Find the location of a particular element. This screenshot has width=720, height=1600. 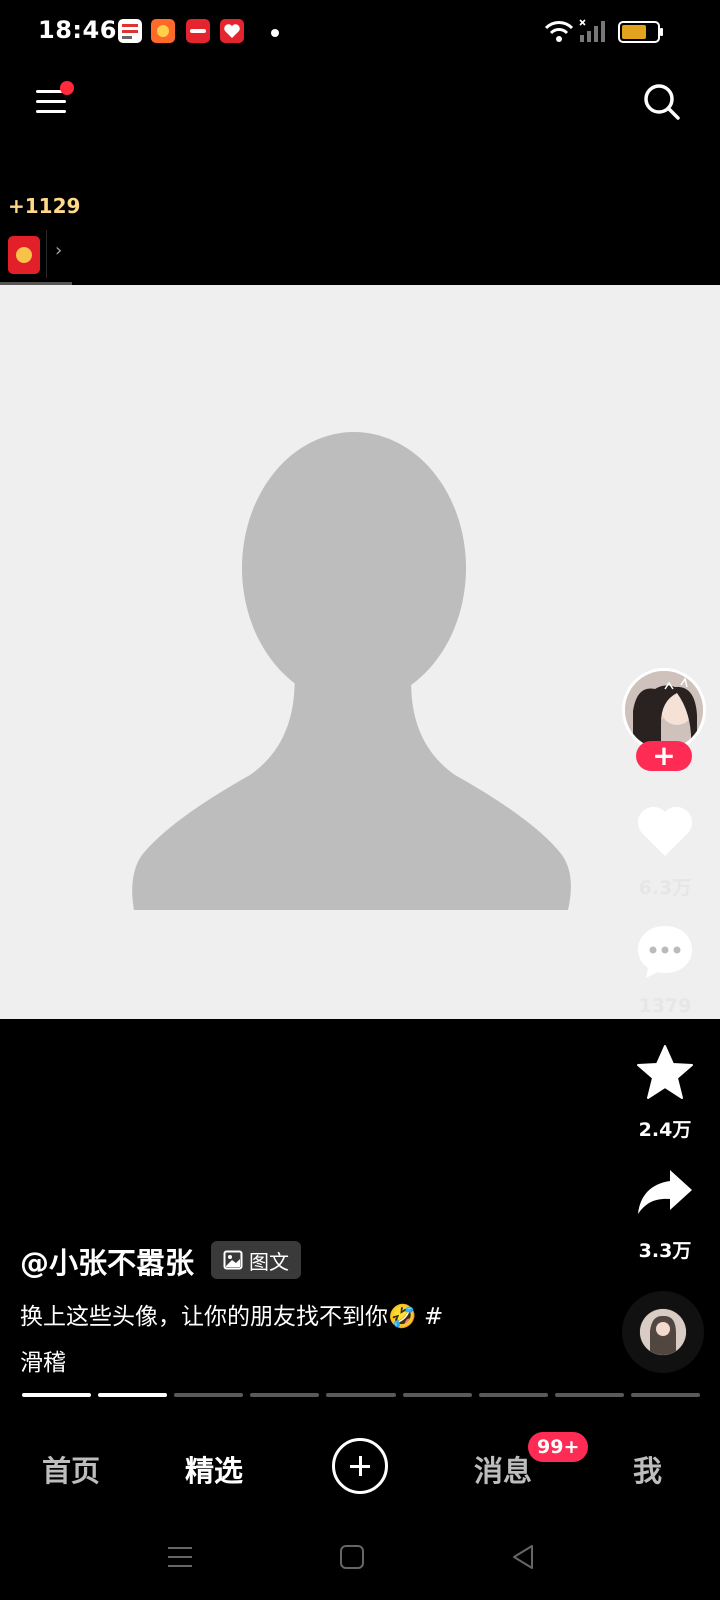

comment-icon is located at coordinates (665, 951).